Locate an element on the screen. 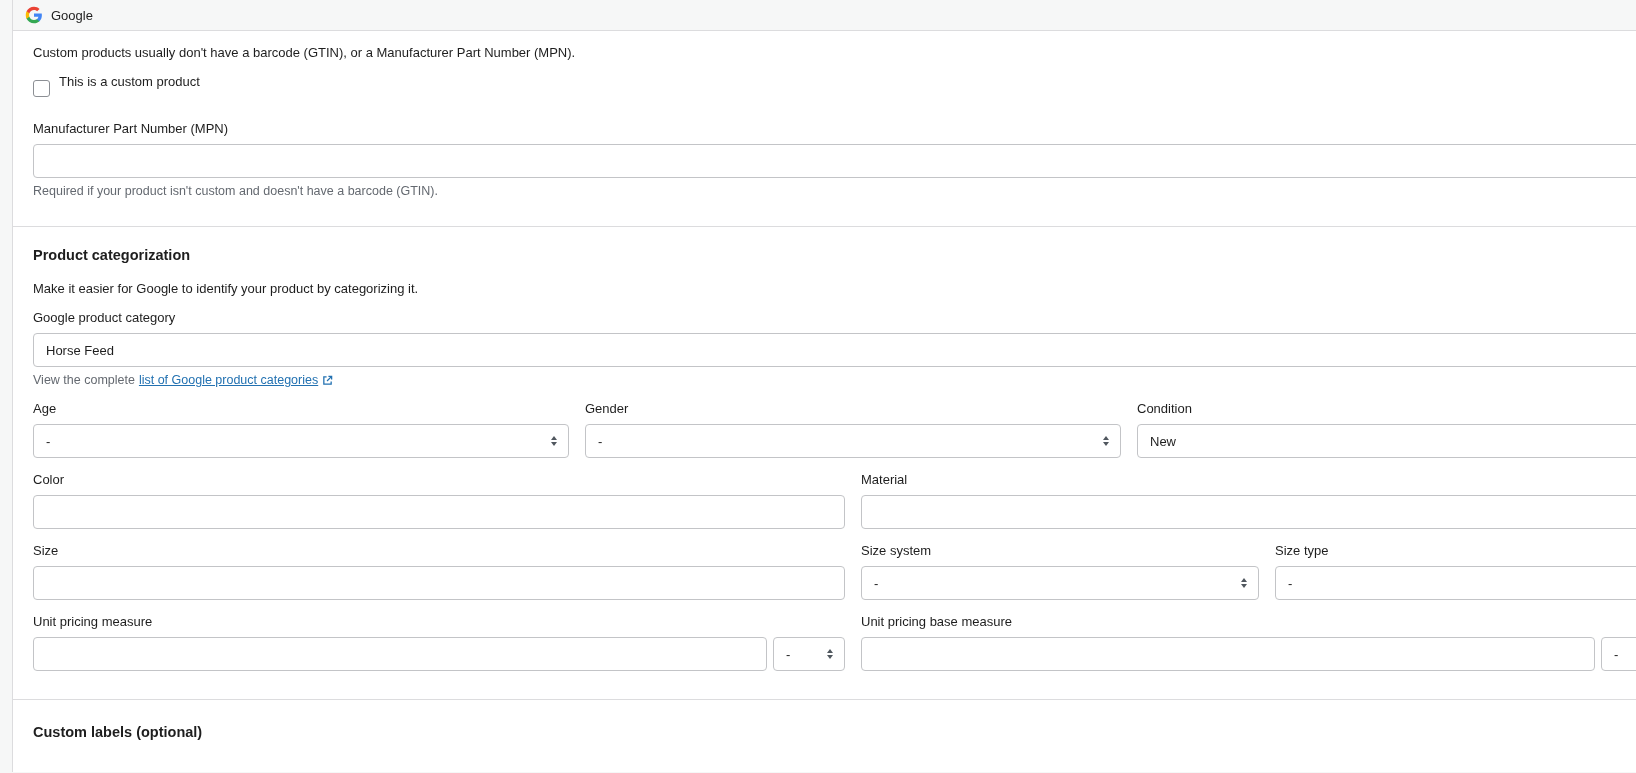 This screenshot has height=773, width=1636. field-label: Material is located at coordinates (885, 479).